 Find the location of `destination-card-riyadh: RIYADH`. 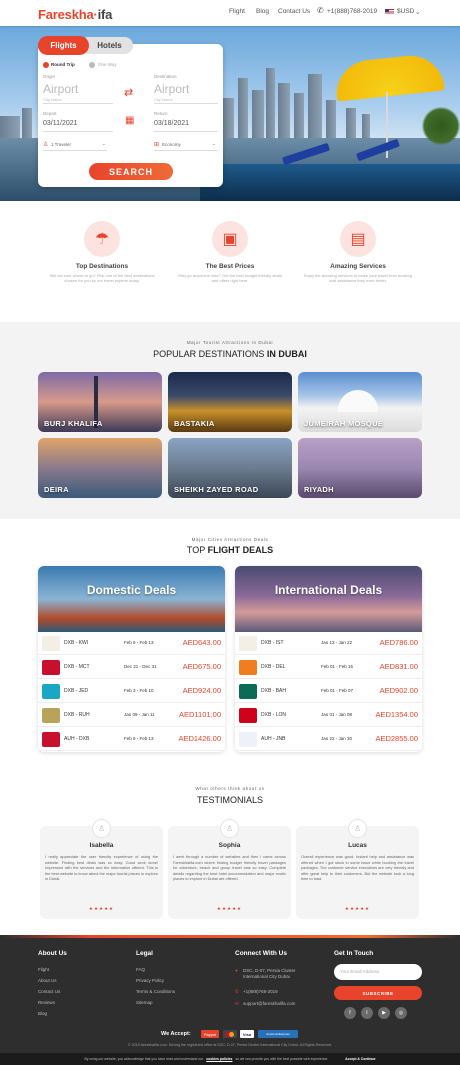

destination-card-riyadh: RIYADH is located at coordinates (360, 468).